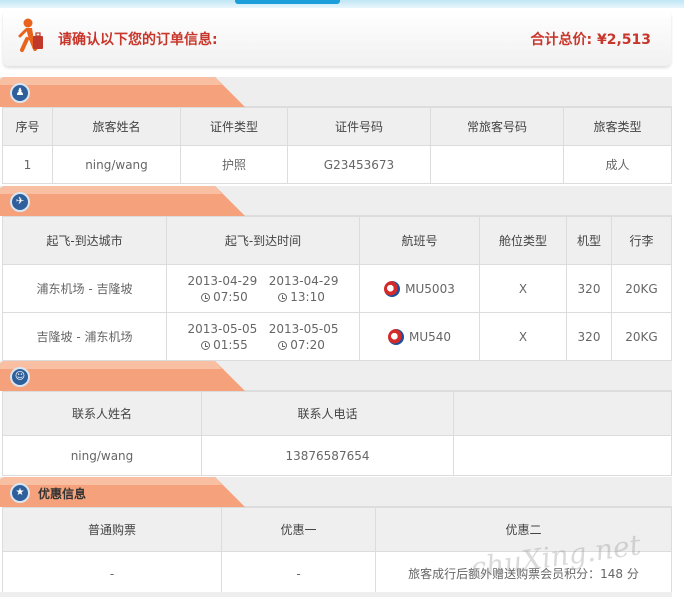 The width and height of the screenshot is (684, 597). I want to click on star-icon: ★, so click(20, 493).